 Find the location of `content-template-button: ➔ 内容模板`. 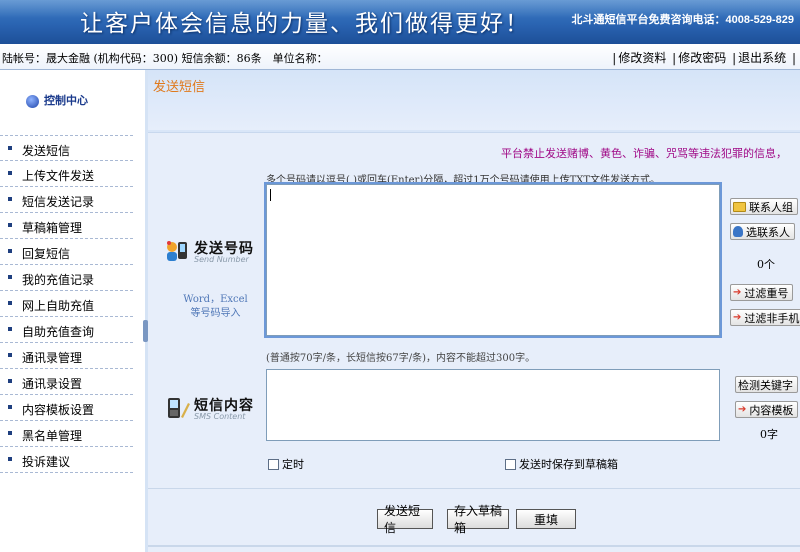

content-template-button: ➔ 内容模板 is located at coordinates (767, 409).